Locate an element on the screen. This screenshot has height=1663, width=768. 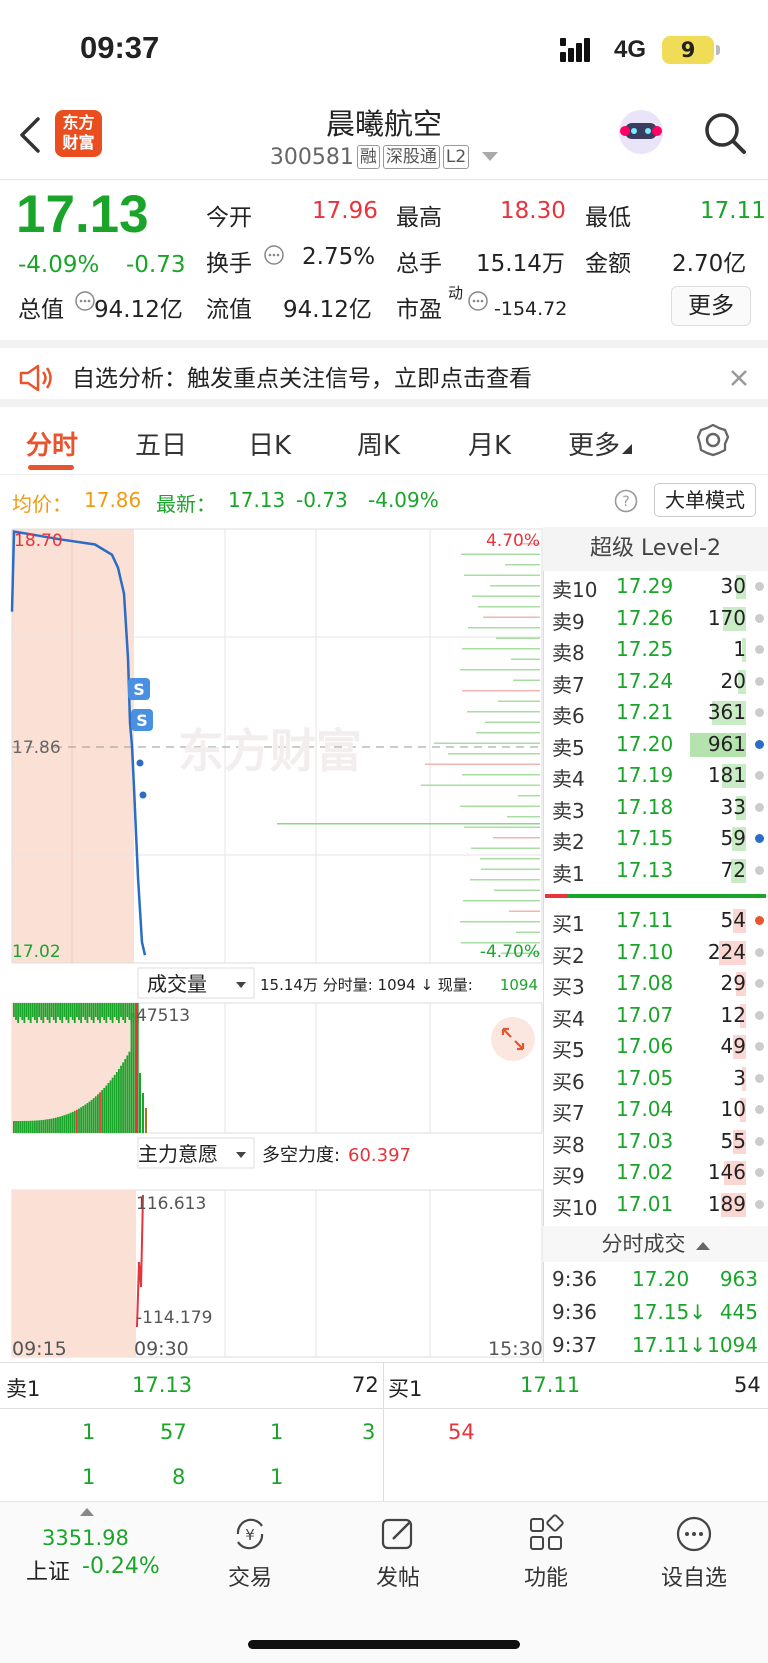
buy-row: 买1 17.11 54 is located at coordinates (660, 921).